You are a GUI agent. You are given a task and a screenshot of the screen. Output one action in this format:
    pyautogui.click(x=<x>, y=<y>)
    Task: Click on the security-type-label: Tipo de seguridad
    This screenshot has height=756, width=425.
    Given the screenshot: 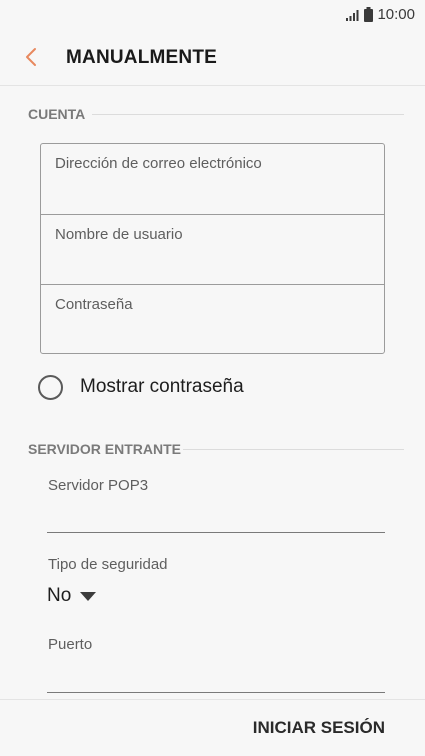 What is the action you would take?
    pyautogui.click(x=108, y=564)
    